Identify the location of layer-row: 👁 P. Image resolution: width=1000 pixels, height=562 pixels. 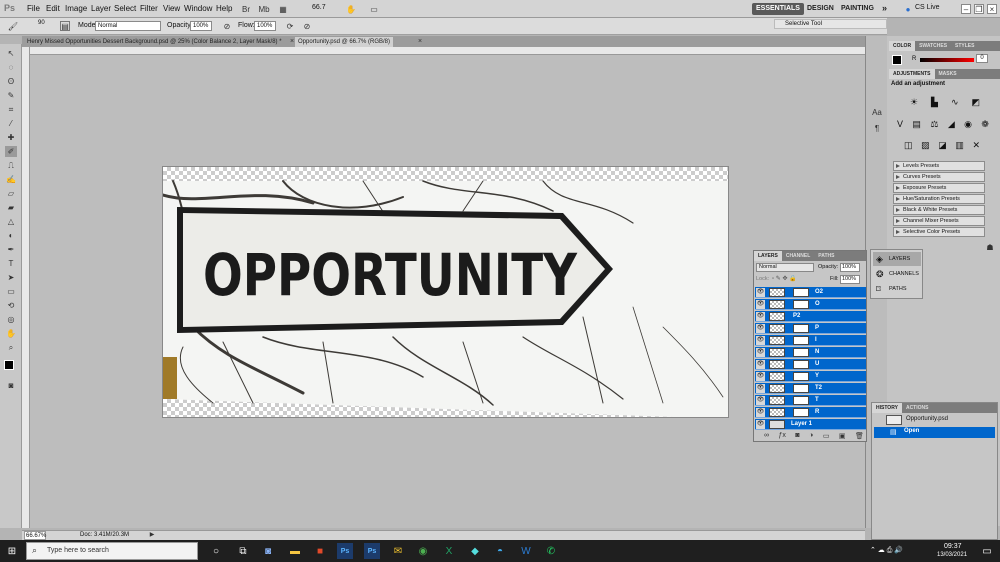
(810, 328).